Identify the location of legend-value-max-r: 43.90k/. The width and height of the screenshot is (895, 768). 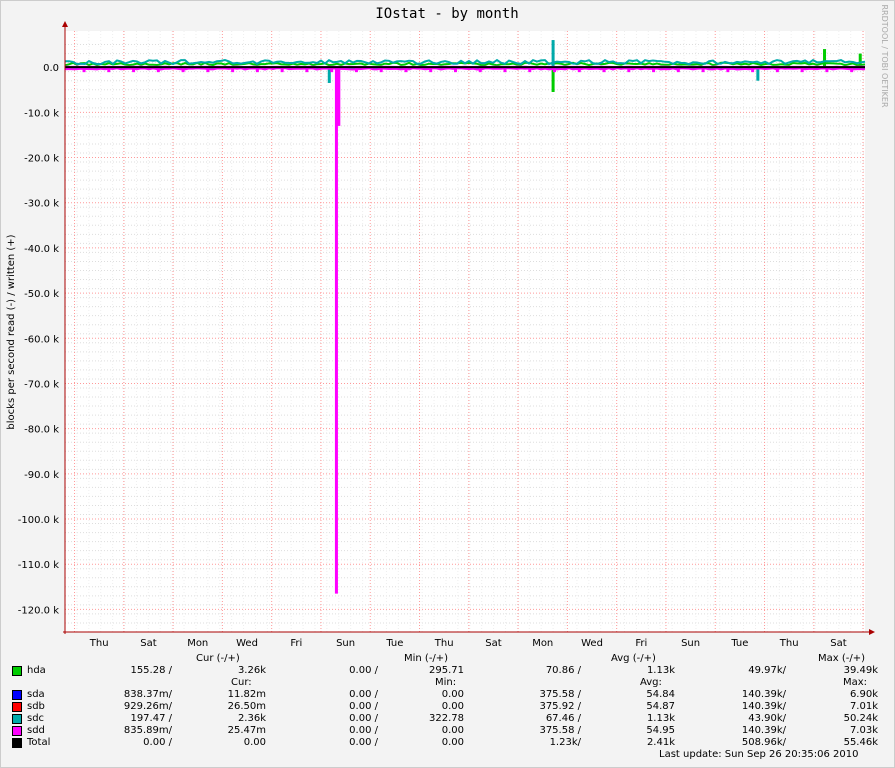
(767, 718).